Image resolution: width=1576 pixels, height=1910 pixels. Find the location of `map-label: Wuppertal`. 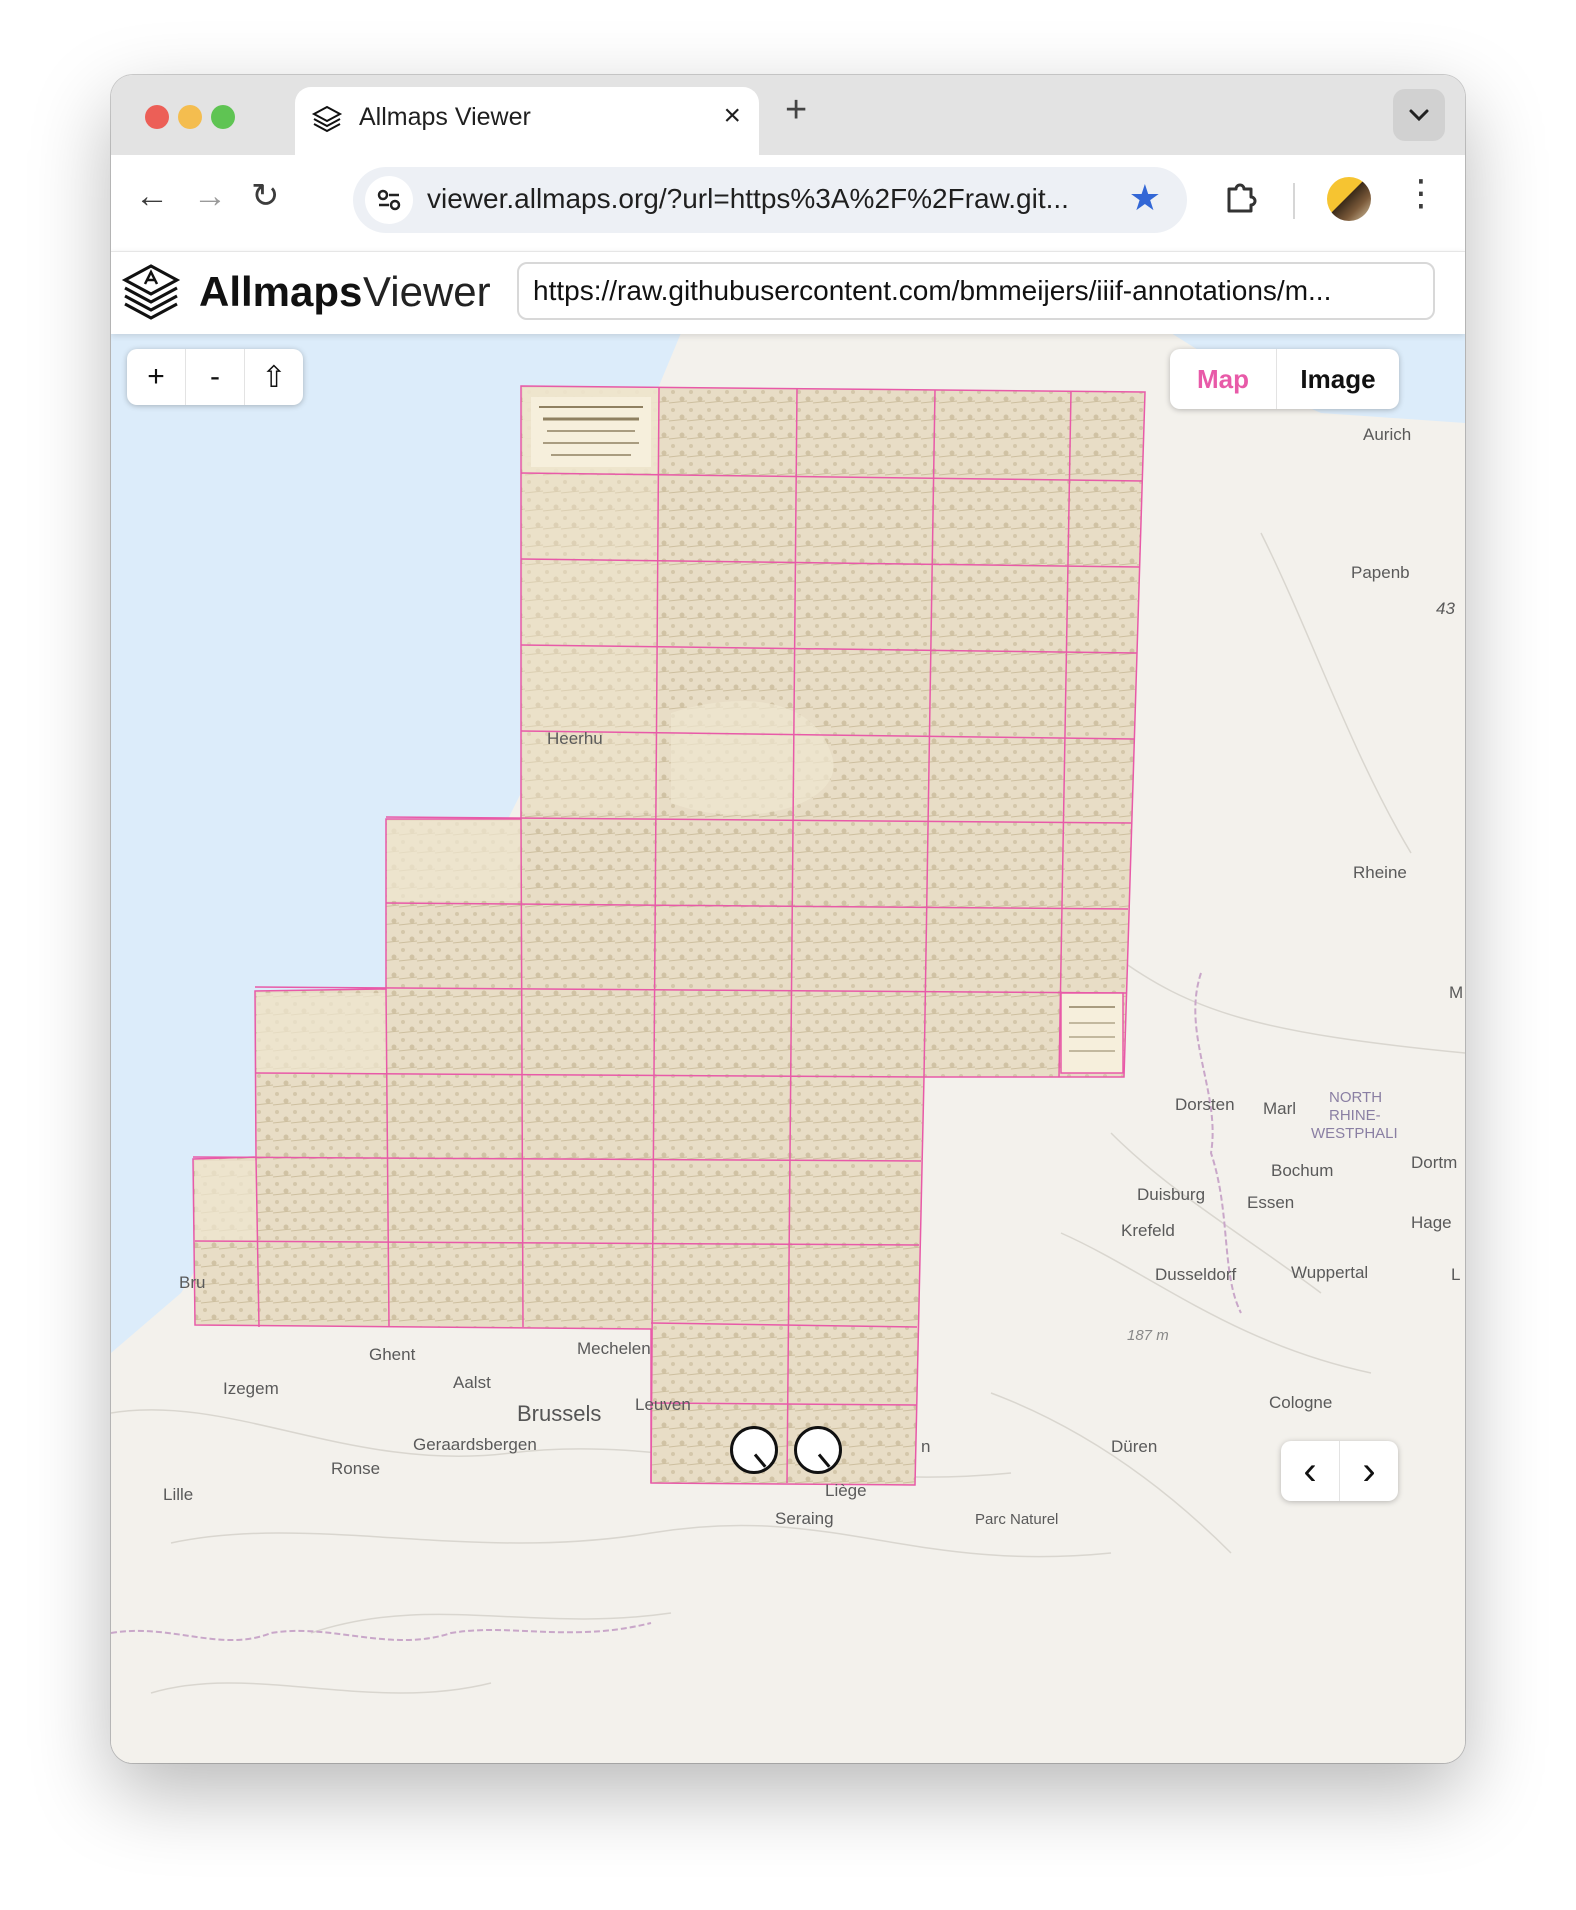

map-label: Wuppertal is located at coordinates (1330, 1272).